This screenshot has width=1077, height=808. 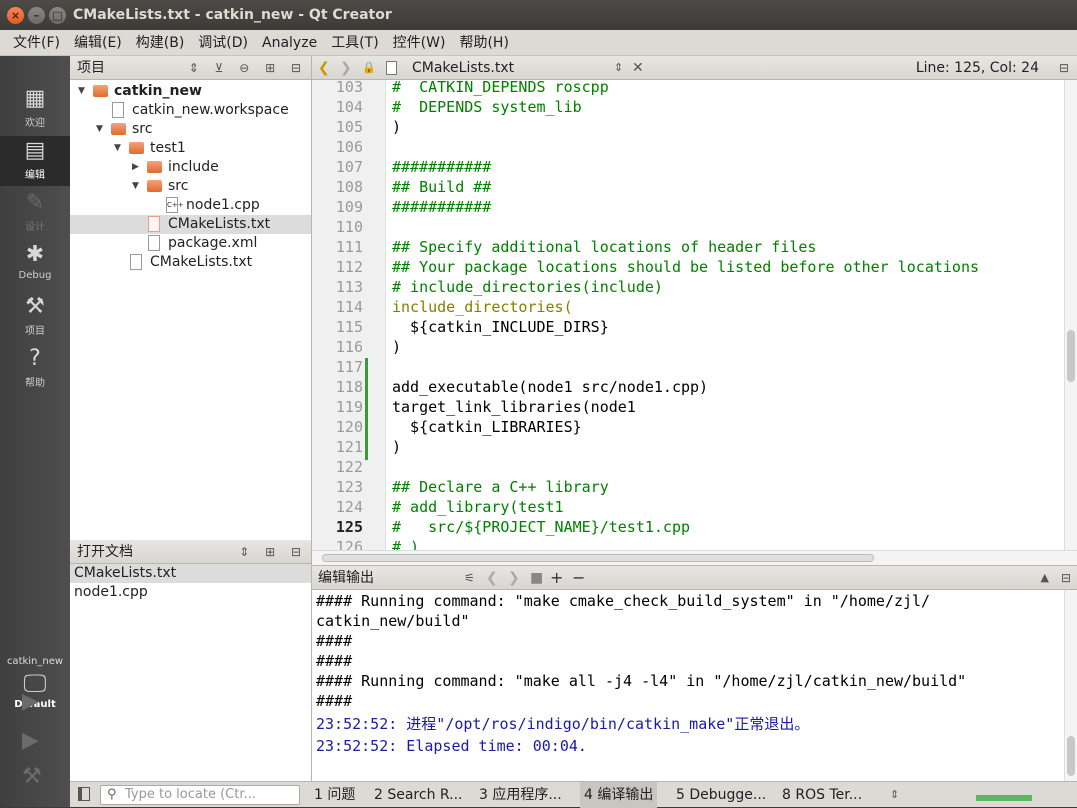 I want to click on menu-file: 文件(F), so click(x=34, y=43).